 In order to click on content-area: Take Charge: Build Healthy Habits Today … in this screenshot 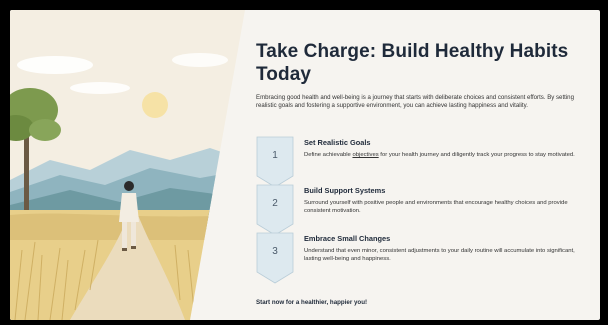, I will do `click(421, 75)`.